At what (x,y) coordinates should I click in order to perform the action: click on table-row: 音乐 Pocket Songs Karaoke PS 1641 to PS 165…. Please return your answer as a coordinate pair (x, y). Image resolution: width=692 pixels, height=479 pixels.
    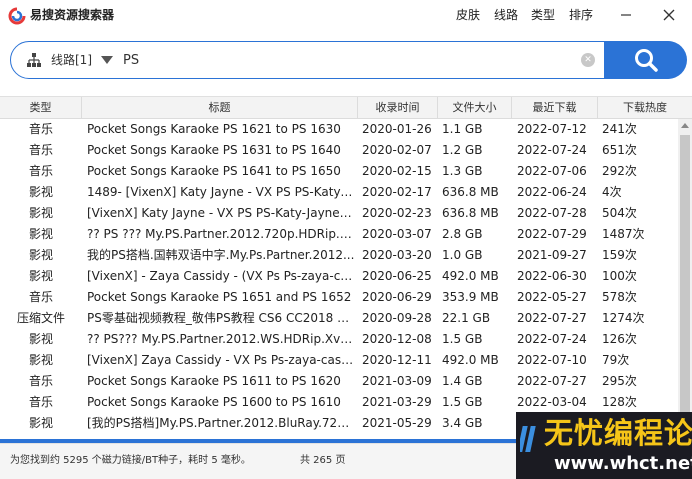
    Looking at the image, I should click on (339, 171).